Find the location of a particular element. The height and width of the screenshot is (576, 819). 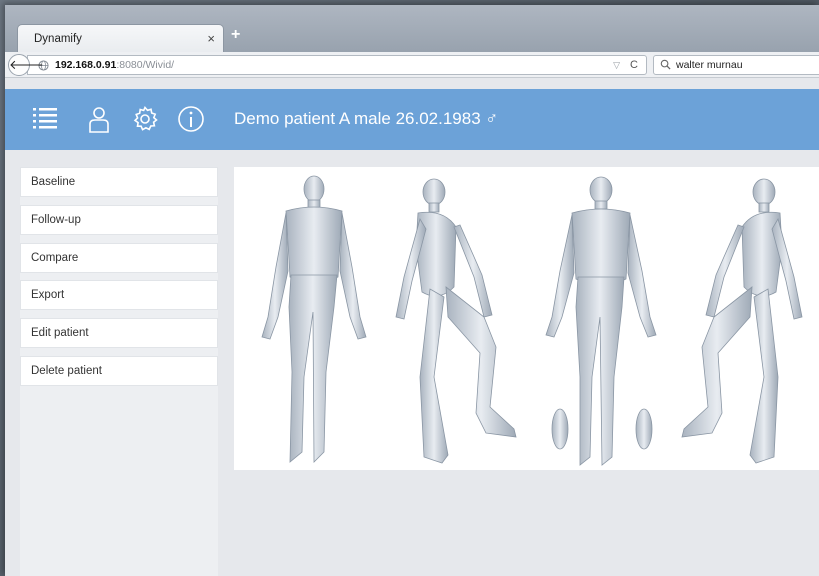

user-icon is located at coordinates (99, 119).